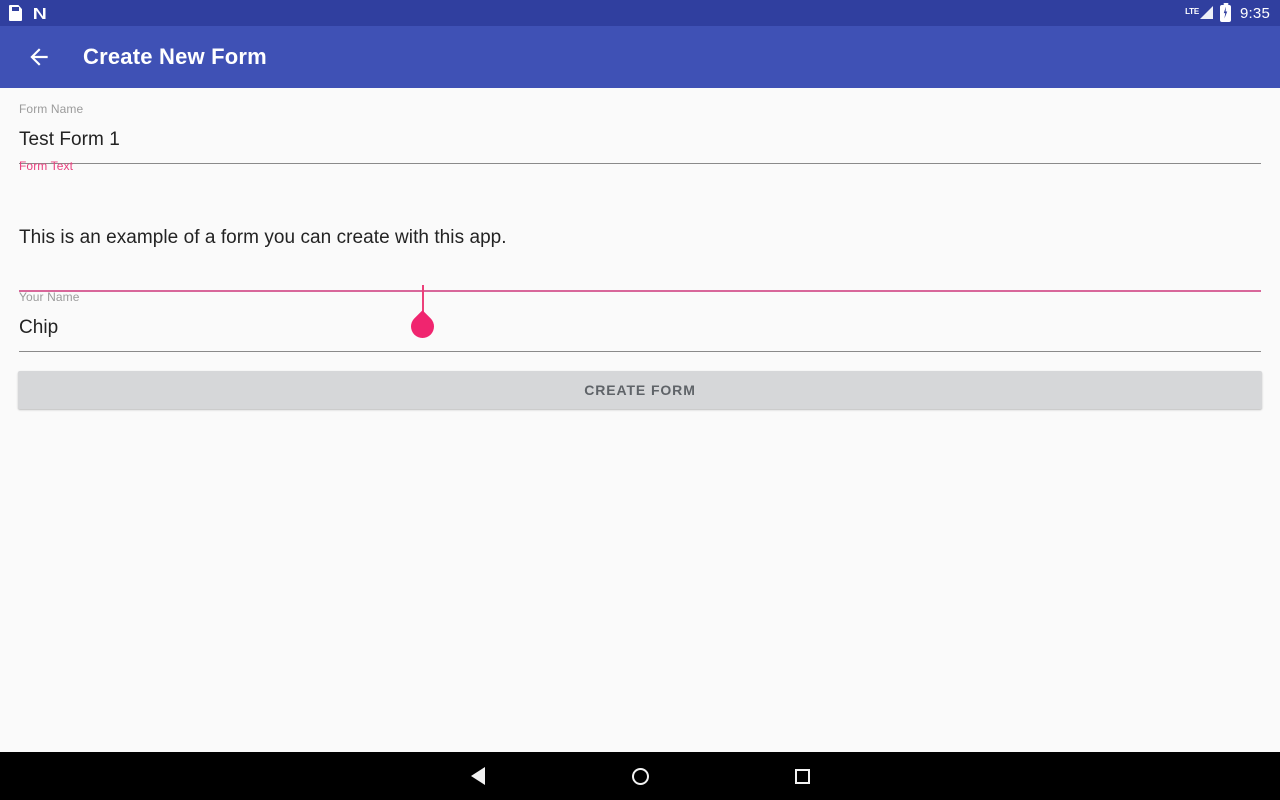 This screenshot has height=800, width=1280. I want to click on form-name-label: Form Name, so click(51, 109).